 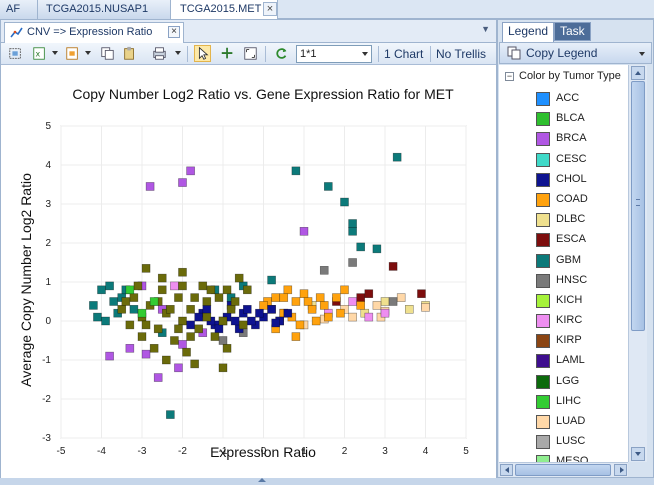 What do you see at coordinates (566, 402) in the screenshot?
I see `legend-item: LIHC` at bounding box center [566, 402].